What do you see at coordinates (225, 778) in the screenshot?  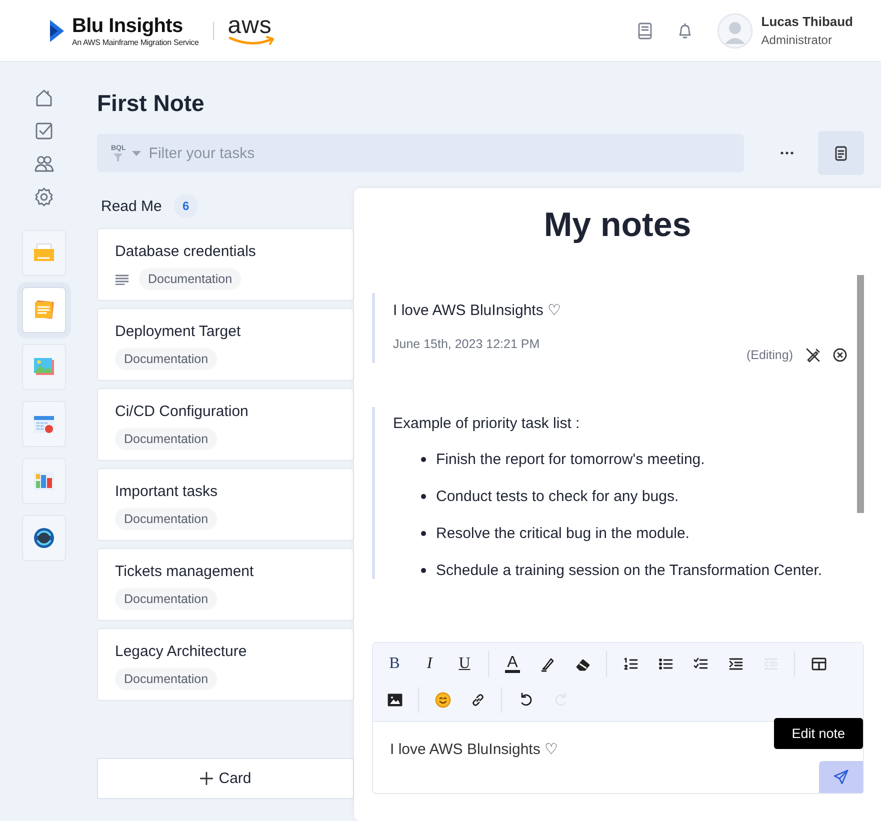 I see `add-card-button: Card` at bounding box center [225, 778].